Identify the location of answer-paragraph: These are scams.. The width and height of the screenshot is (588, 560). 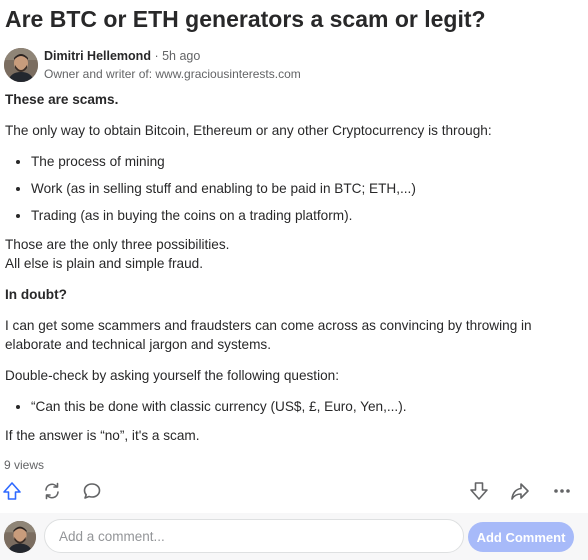
(294, 99).